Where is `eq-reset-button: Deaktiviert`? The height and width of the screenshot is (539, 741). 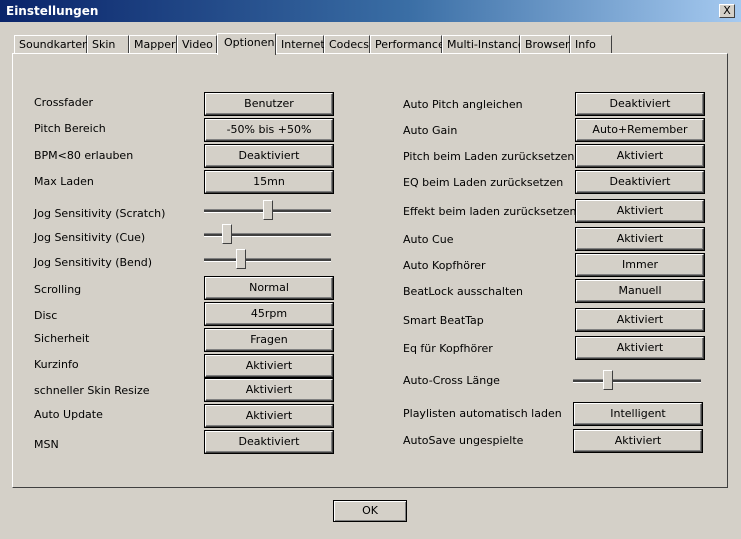
eq-reset-button: Deaktiviert is located at coordinates (640, 182).